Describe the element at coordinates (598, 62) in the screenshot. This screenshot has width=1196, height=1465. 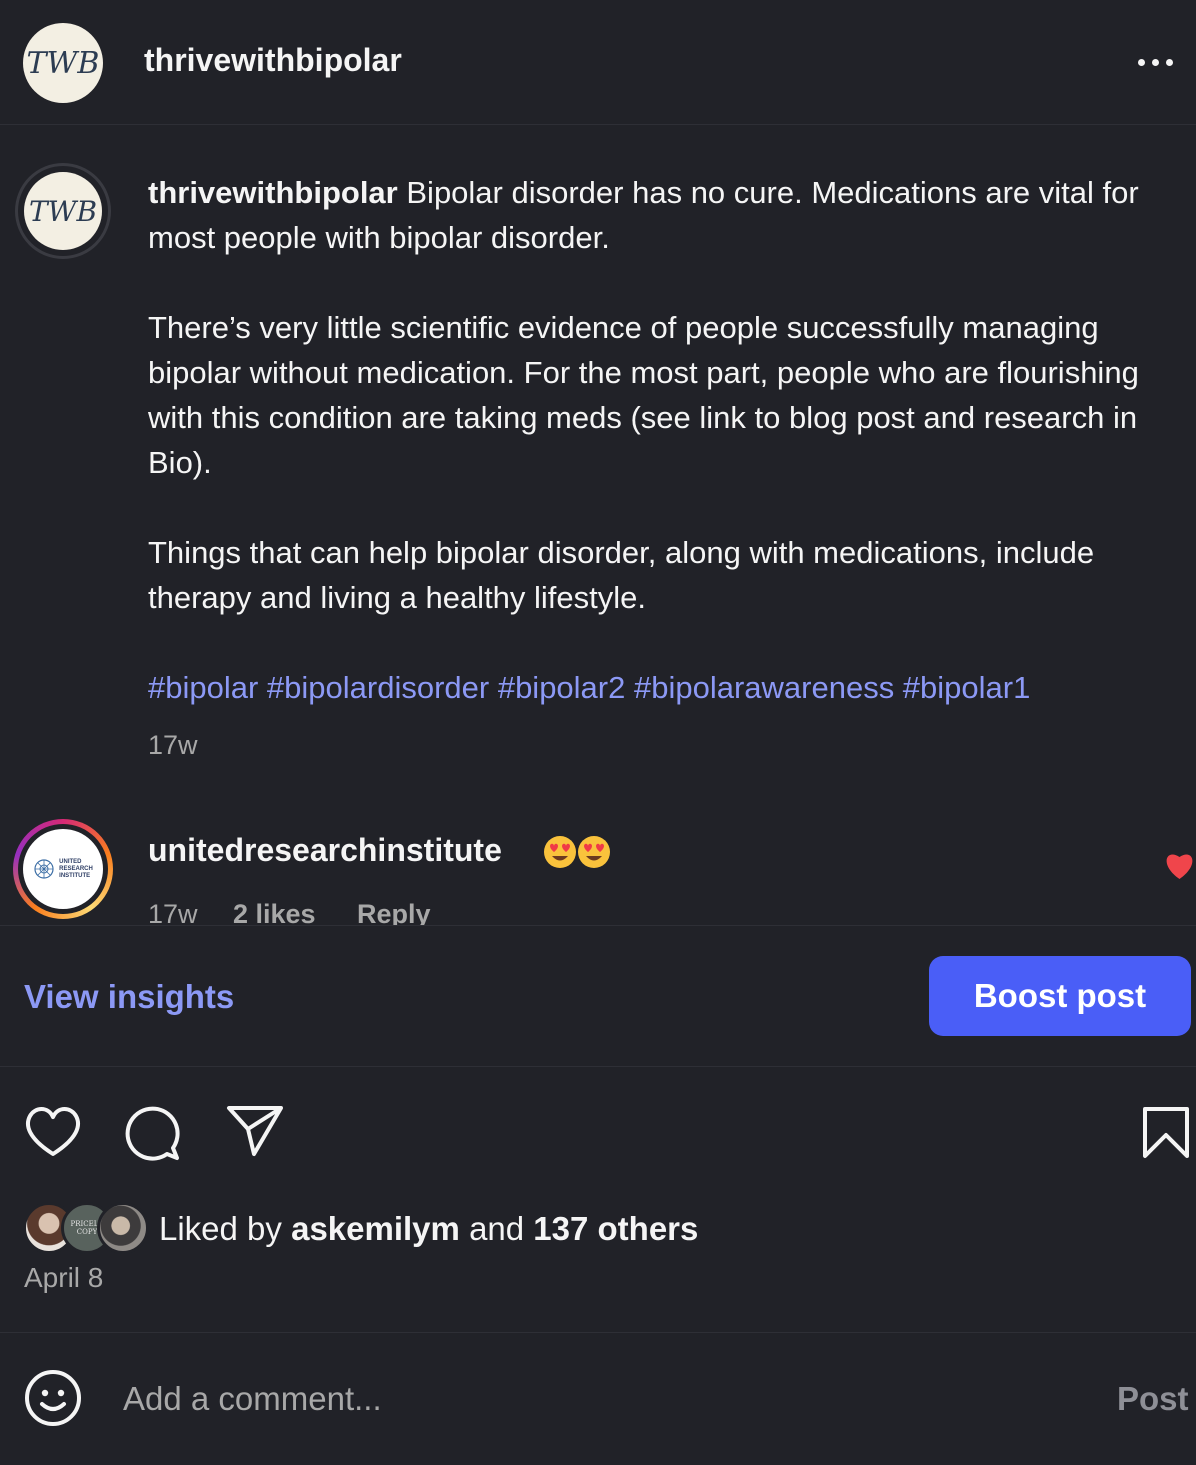
I see `post-header: TWB thrivewithbipolar` at that location.